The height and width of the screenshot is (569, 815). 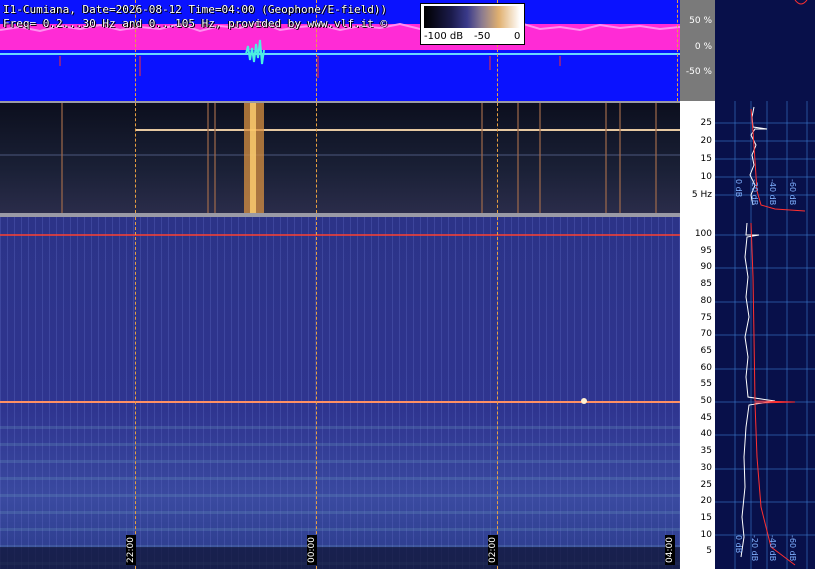 I want to click on freq-label-100: 100, so click(x=703, y=234).